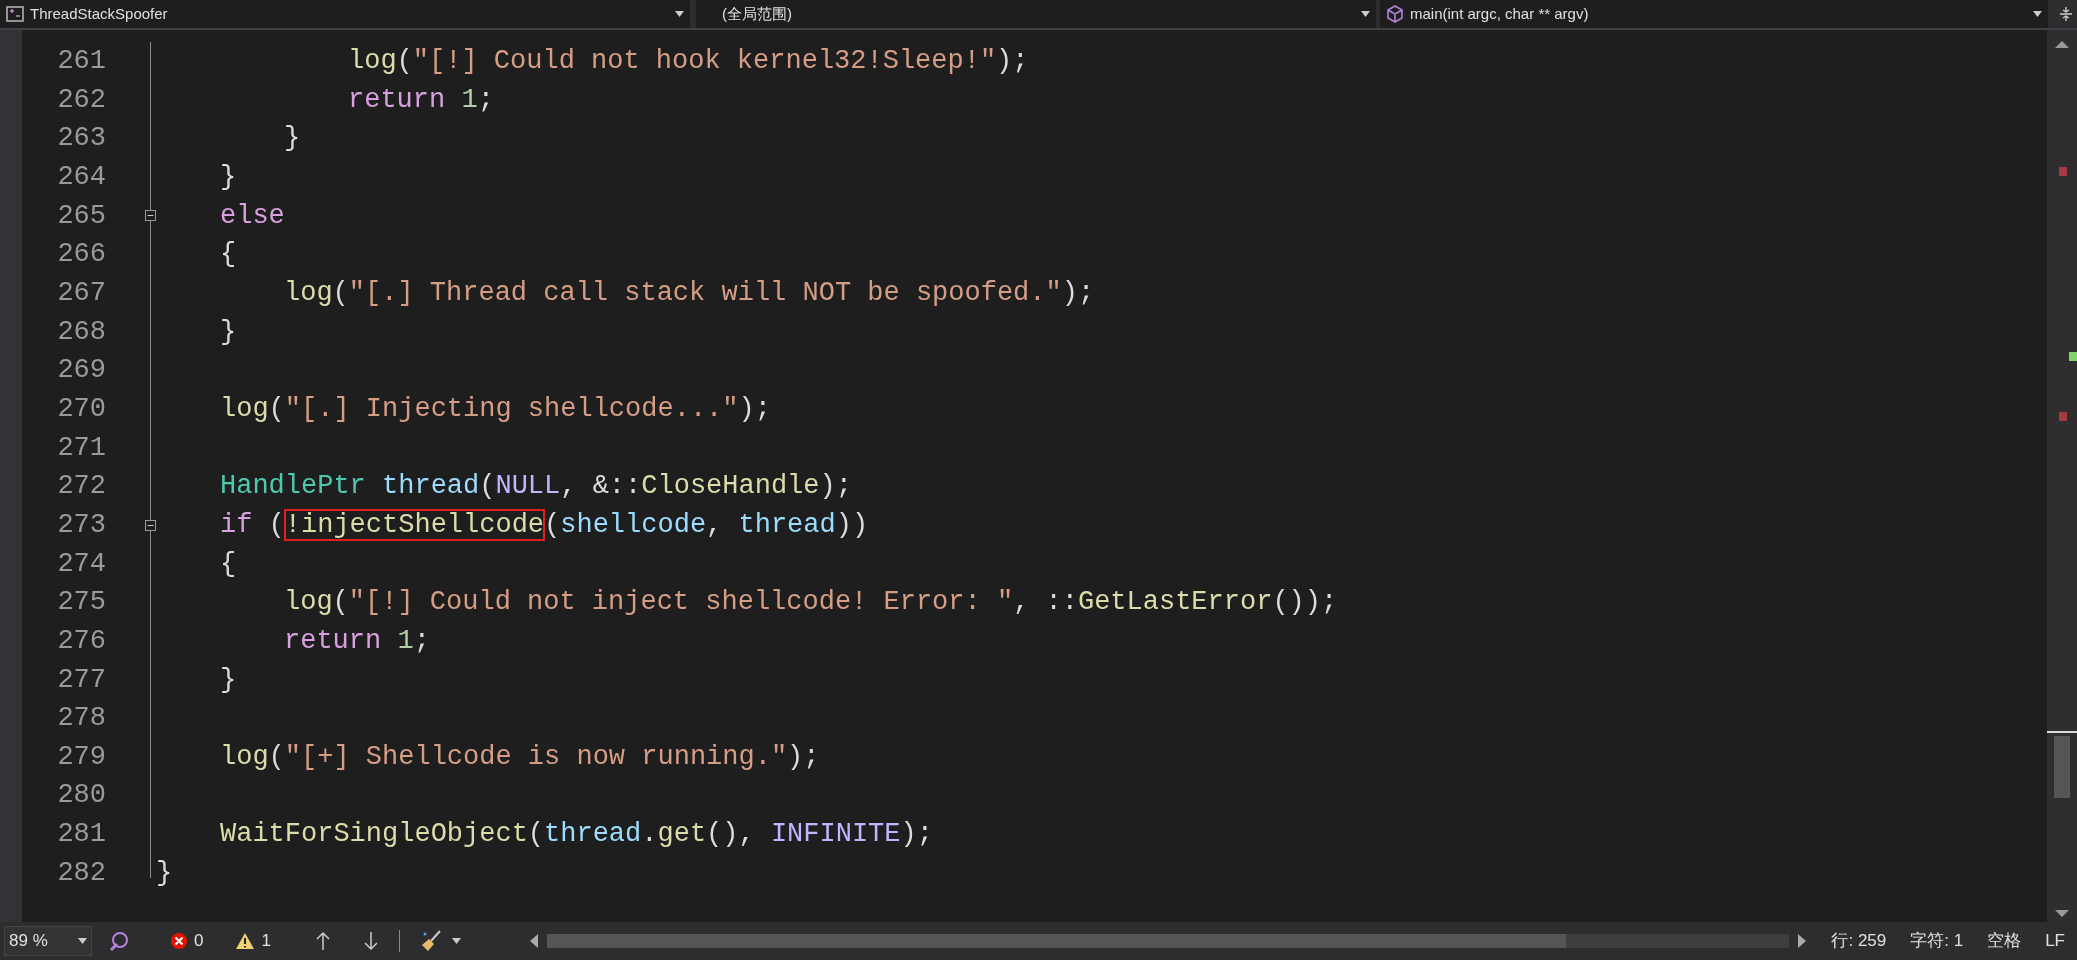 This screenshot has height=960, width=2077. What do you see at coordinates (2066, 14) in the screenshot?
I see `split-icon` at bounding box center [2066, 14].